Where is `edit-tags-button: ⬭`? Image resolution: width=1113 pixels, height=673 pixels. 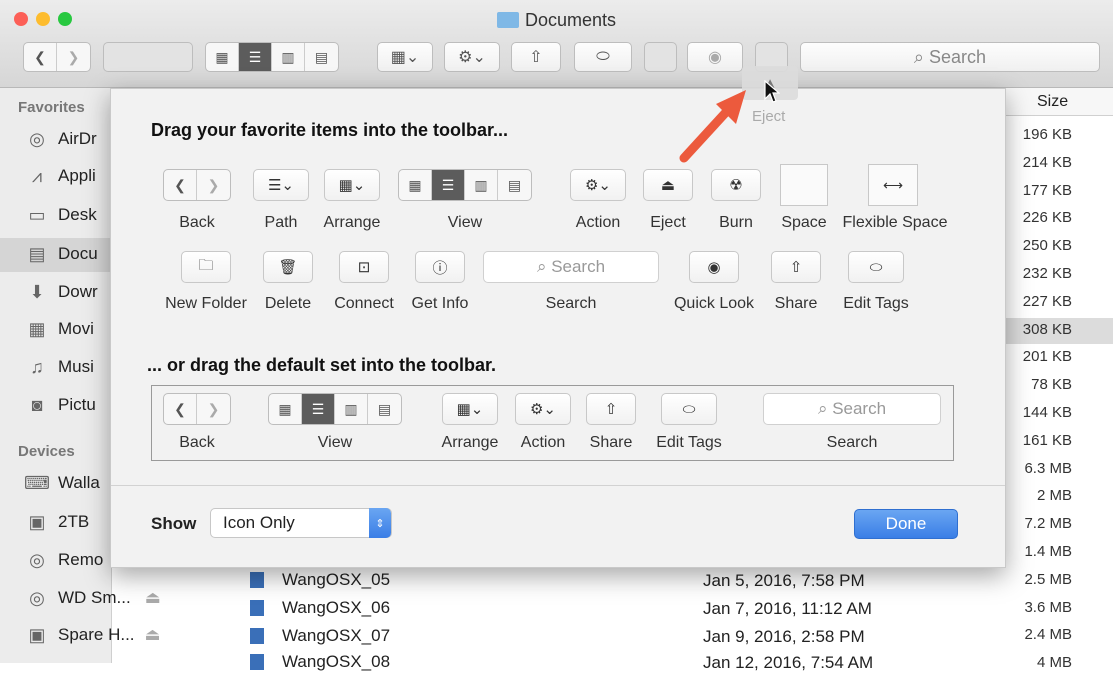
edit-tags-button: ⬭ is located at coordinates (603, 57).